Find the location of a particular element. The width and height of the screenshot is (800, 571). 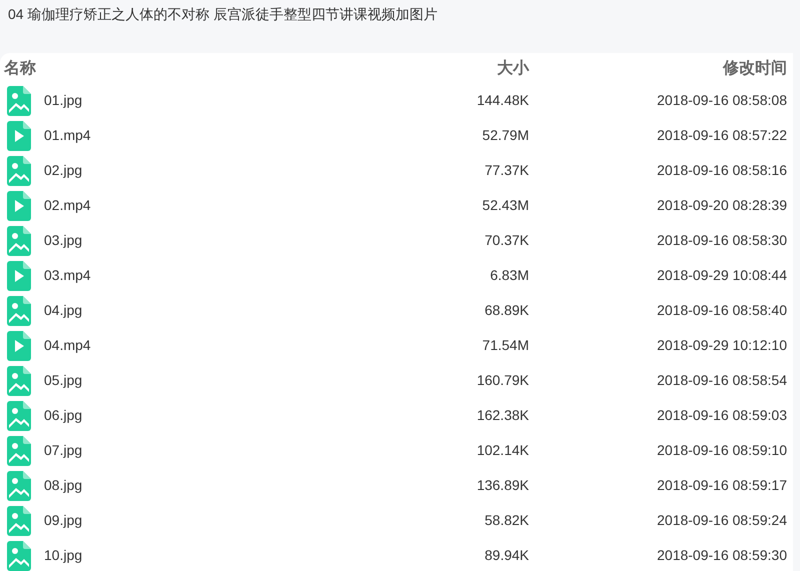

file-name: 04.mp4 is located at coordinates (67, 345).